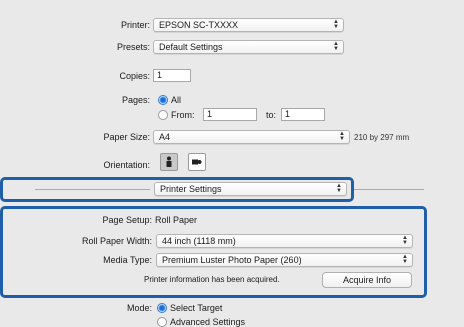 This screenshot has height=327, width=464. Describe the element at coordinates (183, 115) in the screenshot. I see `pages-from-label: From:` at that location.